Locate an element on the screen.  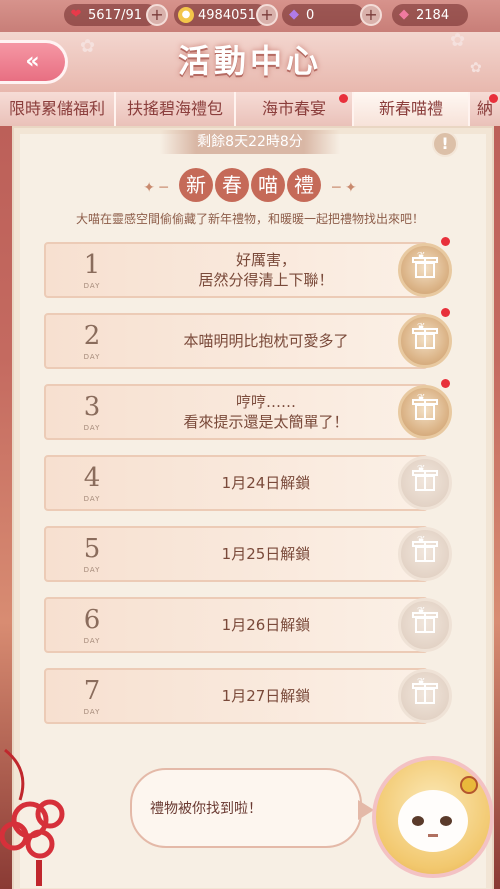
title-char: 禮 is located at coordinates (304, 185).